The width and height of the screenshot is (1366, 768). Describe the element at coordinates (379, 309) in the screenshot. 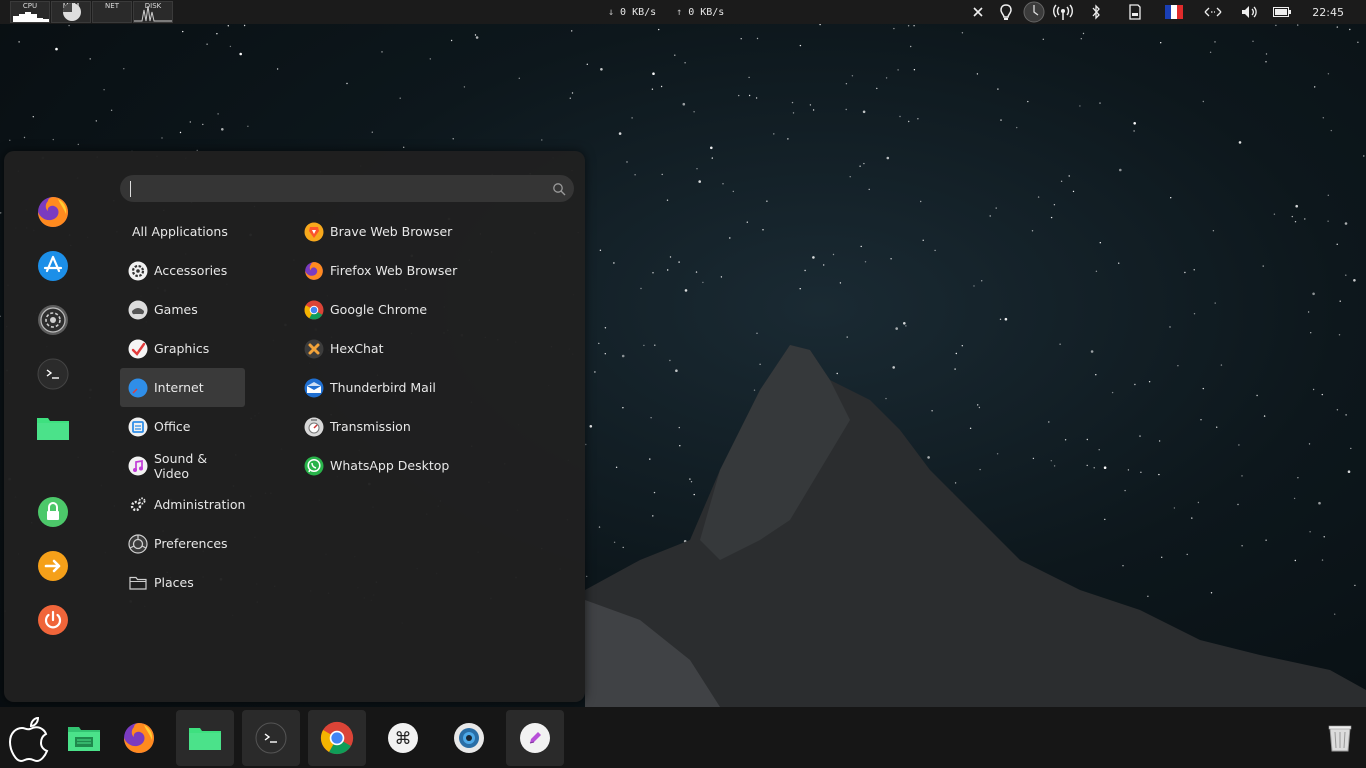

I see `app-label: Google Chrome` at that location.